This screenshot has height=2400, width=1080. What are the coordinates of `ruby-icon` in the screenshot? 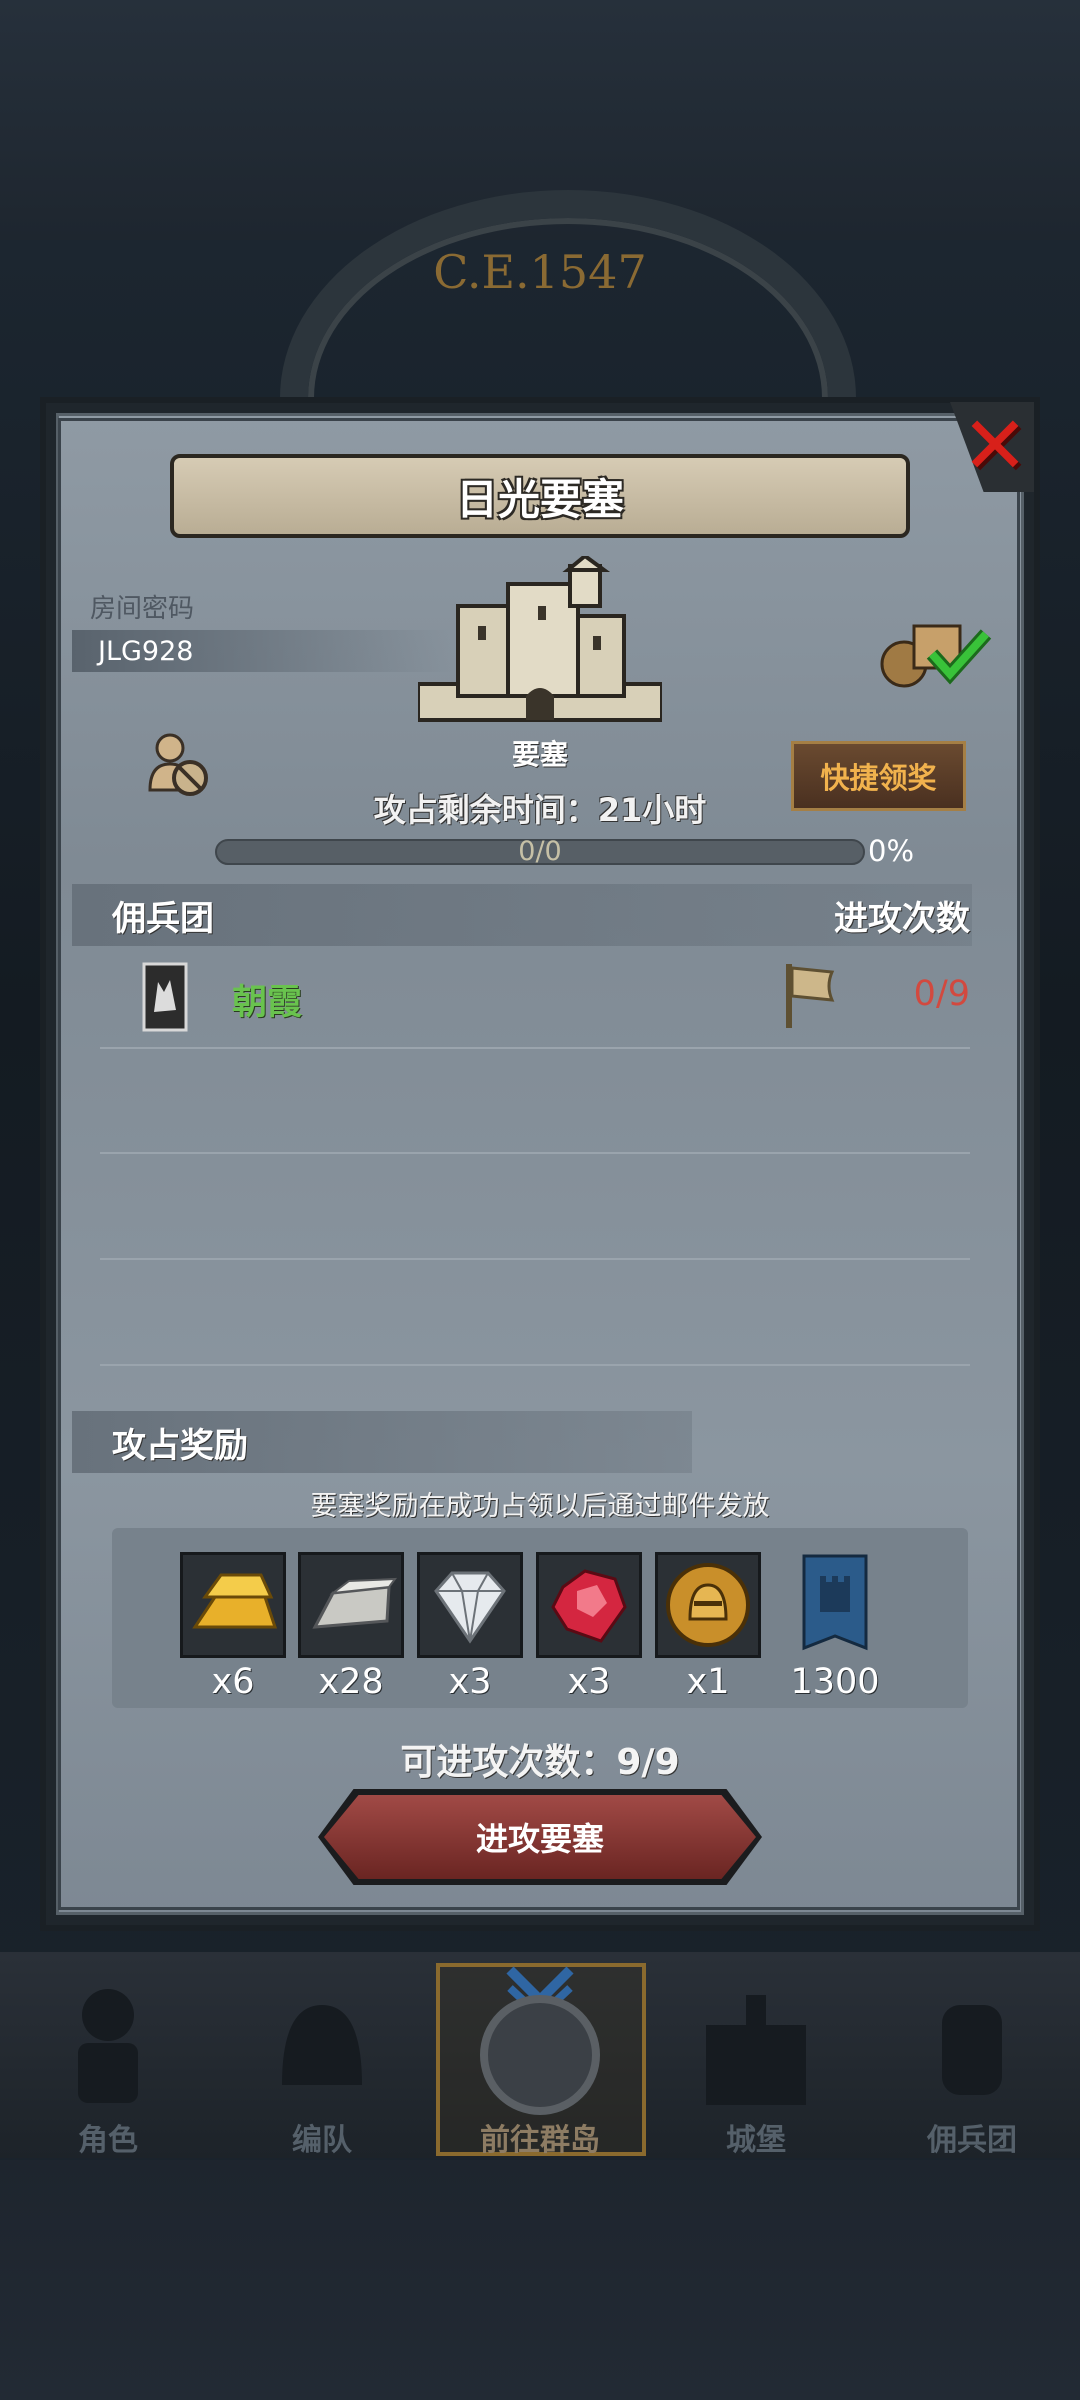 It's located at (589, 1606).